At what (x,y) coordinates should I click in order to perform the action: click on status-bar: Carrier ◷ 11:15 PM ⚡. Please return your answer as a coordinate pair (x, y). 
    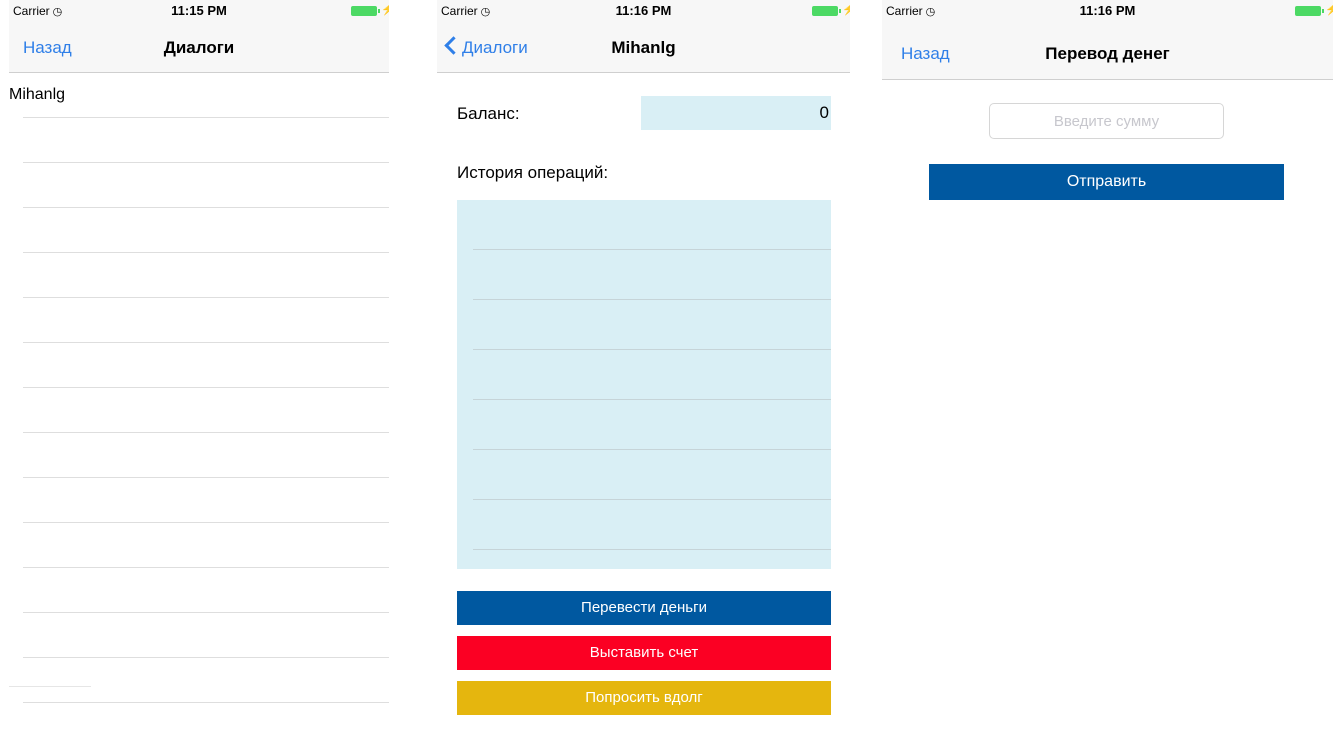
    Looking at the image, I should click on (199, 11).